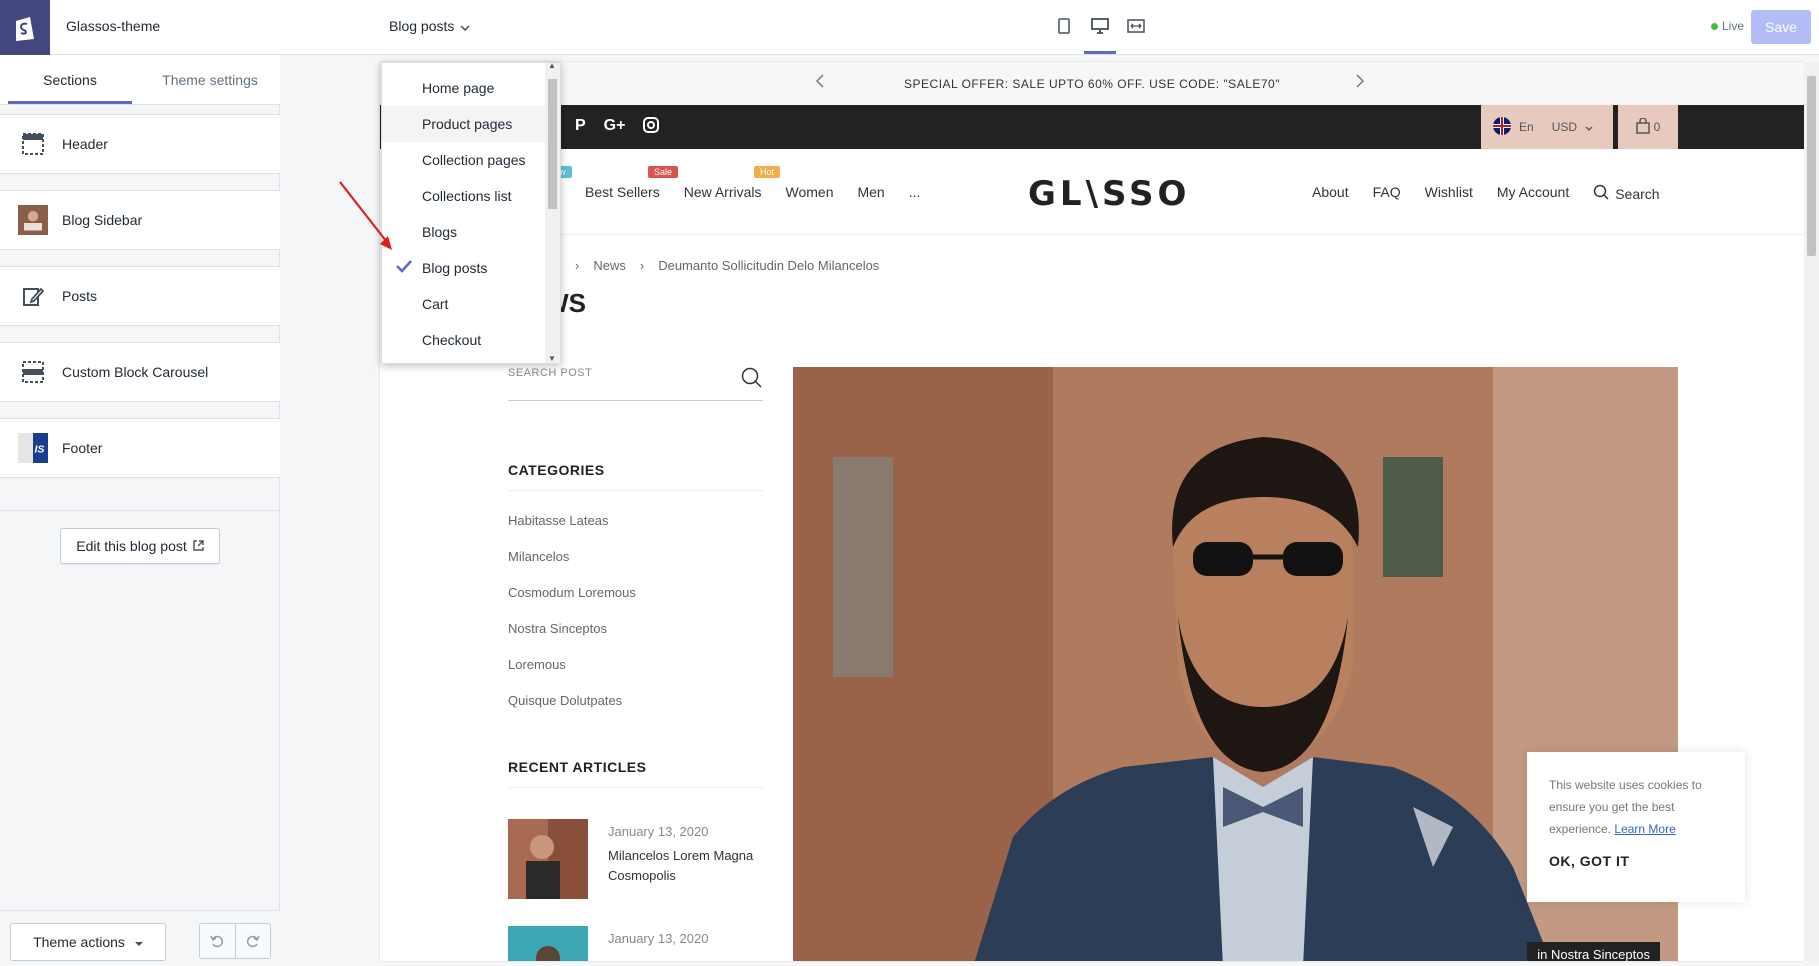 The image size is (1819, 966). Describe the element at coordinates (1387, 193) in the screenshot. I see `nav-faq: FAQ` at that location.